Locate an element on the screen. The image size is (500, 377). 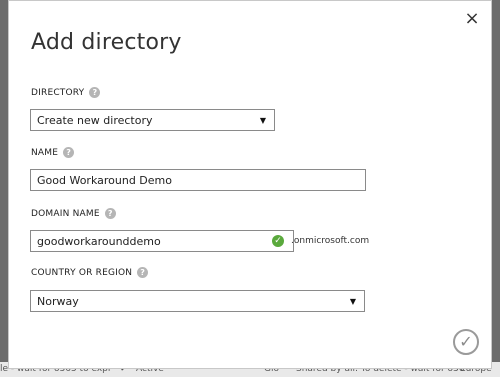
confirm-check-button: ✓ is located at coordinates (466, 342).